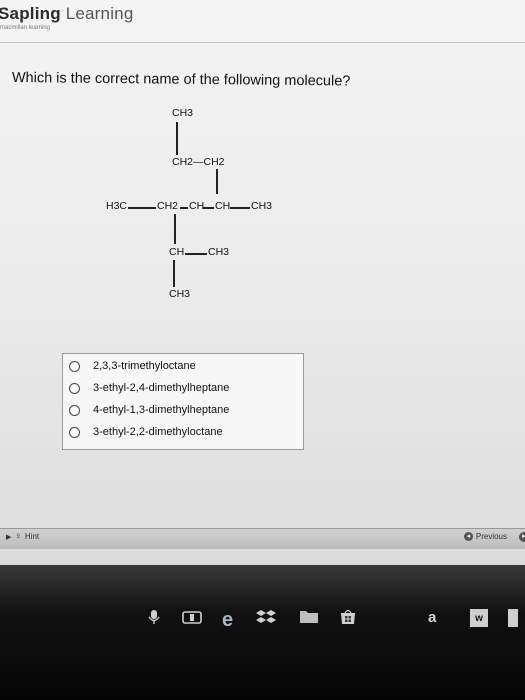 The height and width of the screenshot is (700, 525). Describe the element at coordinates (158, 432) in the screenshot. I see `option-label: 3-ethyl-2,2-dimethyloctane` at that location.